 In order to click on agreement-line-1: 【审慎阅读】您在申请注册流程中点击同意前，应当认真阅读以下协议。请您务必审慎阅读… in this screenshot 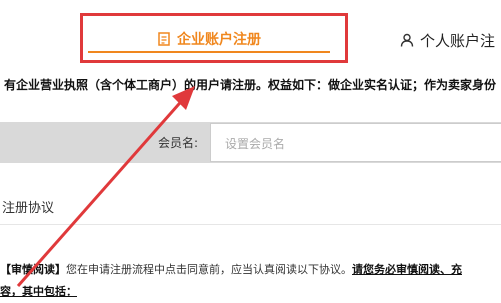, I will do `click(250, 270)`.